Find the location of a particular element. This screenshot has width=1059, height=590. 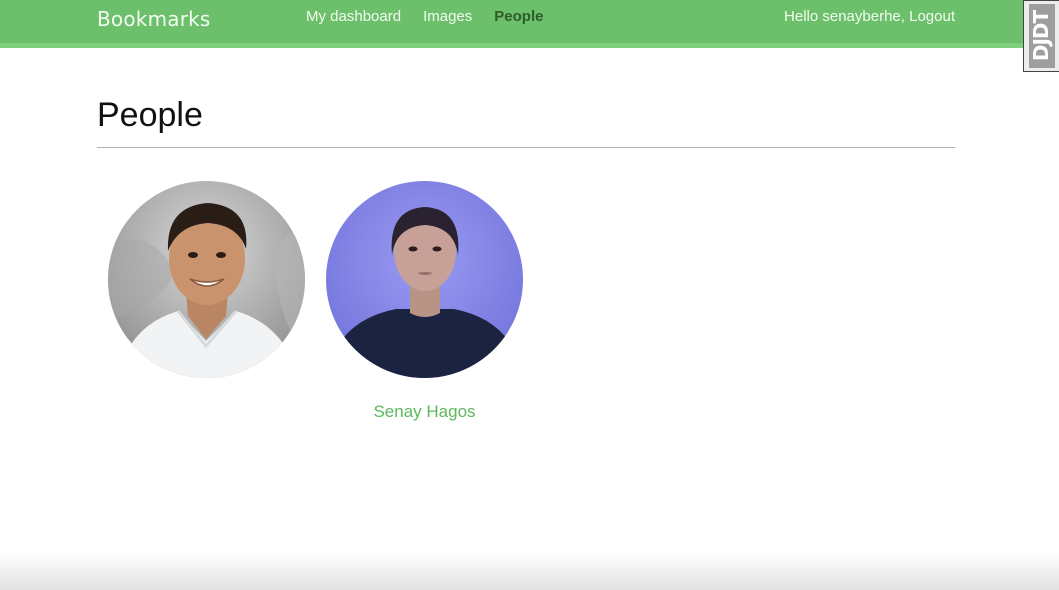

man-portrait-photo is located at coordinates (206, 279).